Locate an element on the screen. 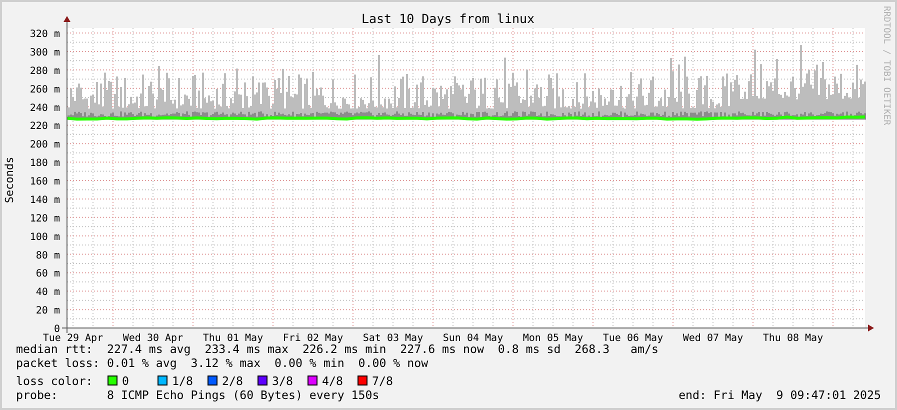  y-tick-label: 200 m is located at coordinates (45, 145).